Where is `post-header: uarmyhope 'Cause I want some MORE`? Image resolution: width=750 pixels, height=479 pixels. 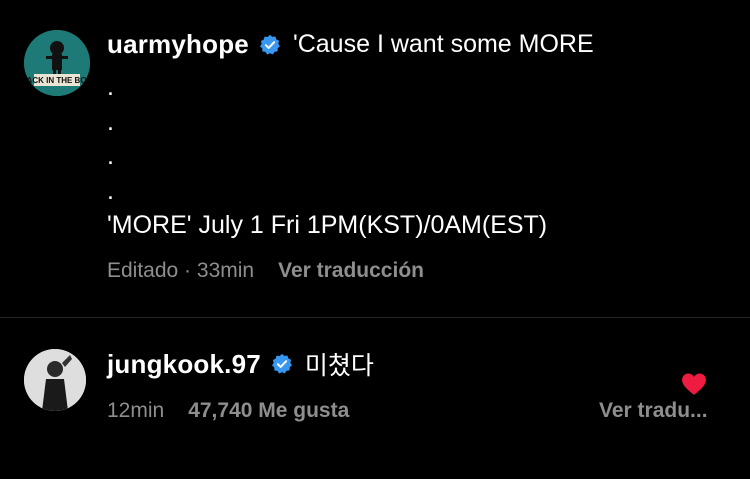 post-header: uarmyhope 'Cause I want some MORE is located at coordinates (350, 44).